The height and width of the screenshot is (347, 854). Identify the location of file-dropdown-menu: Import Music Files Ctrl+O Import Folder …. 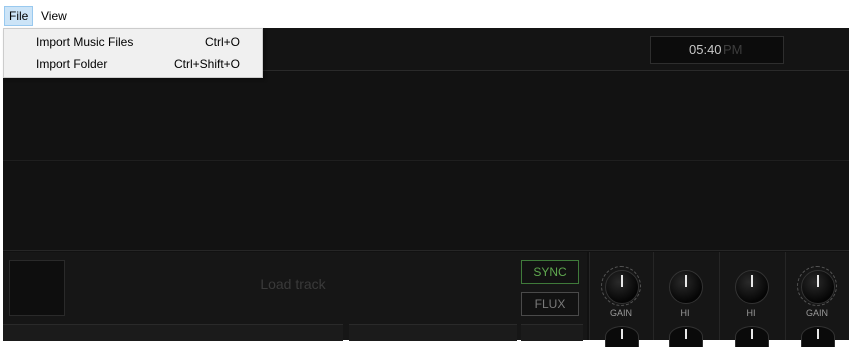
(133, 53).